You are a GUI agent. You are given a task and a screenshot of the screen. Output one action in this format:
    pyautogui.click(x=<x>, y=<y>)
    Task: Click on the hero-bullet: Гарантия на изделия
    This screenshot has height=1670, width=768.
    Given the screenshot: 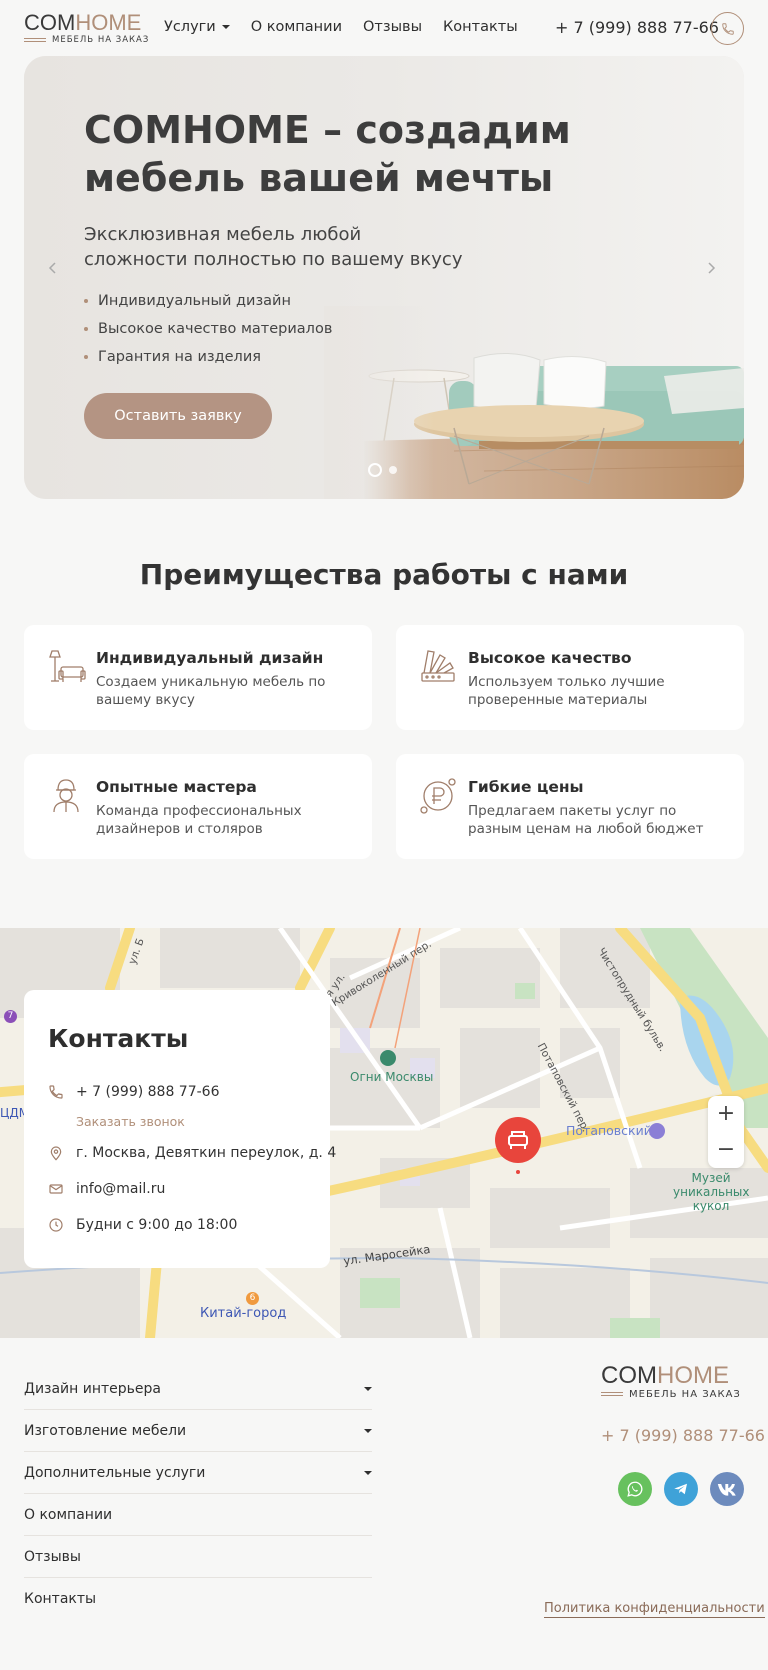 What is the action you would take?
    pyautogui.click(x=208, y=357)
    